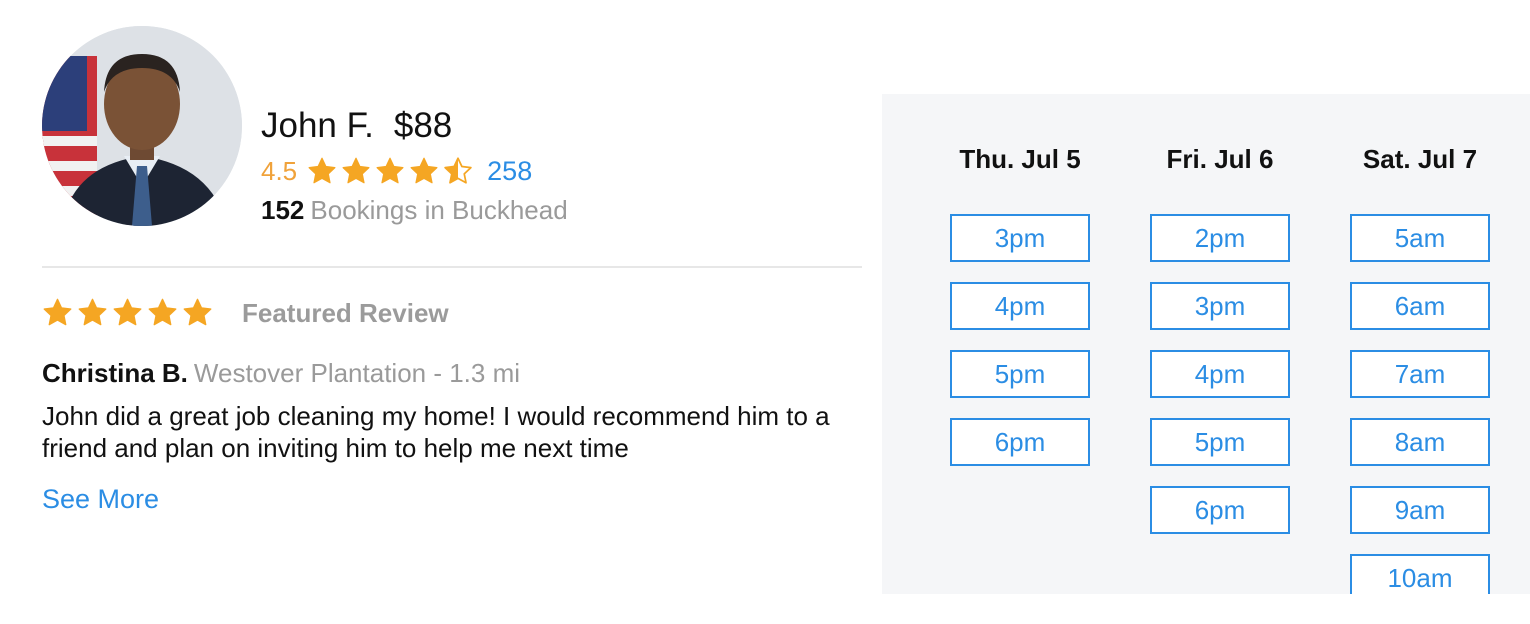  I want to click on time-slot-button: 9am, so click(1420, 510).